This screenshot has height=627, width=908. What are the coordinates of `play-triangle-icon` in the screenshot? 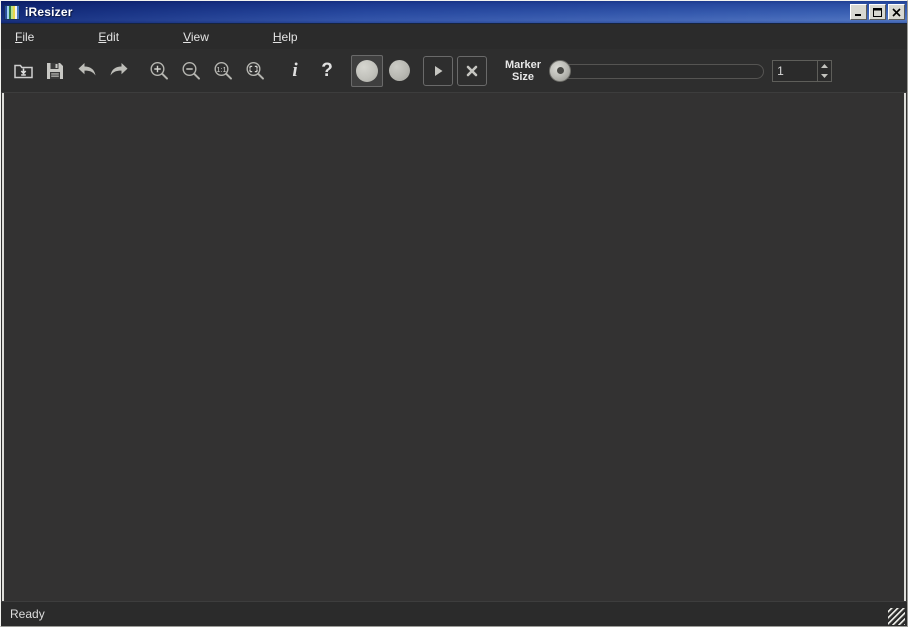 It's located at (438, 71).